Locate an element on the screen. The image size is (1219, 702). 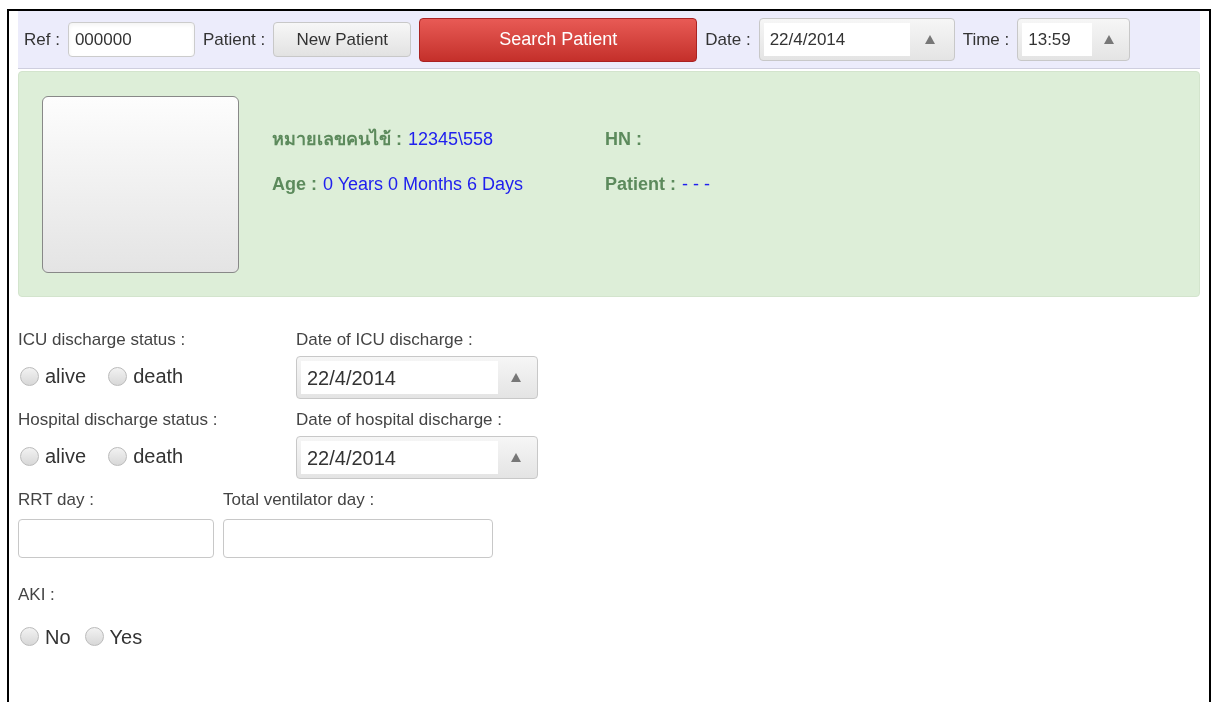
info-label: Patient : is located at coordinates (640, 184).